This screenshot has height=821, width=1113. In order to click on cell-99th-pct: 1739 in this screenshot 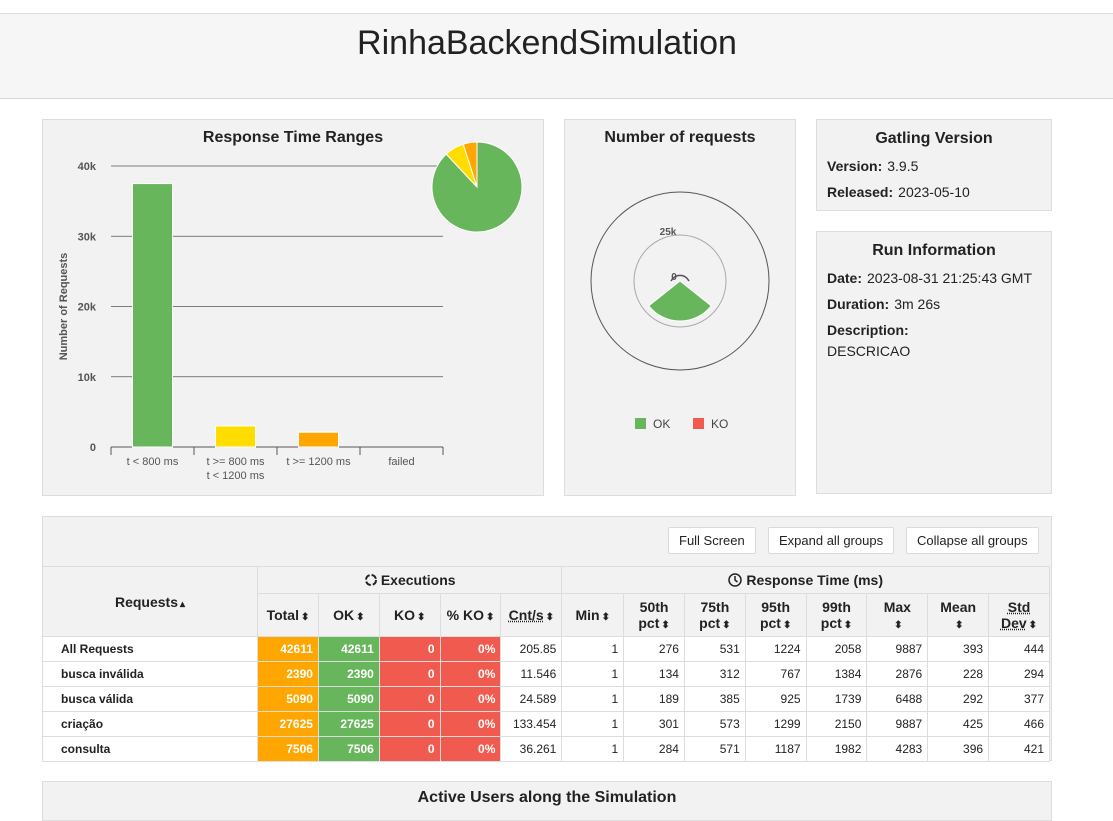, I will do `click(836, 699)`.